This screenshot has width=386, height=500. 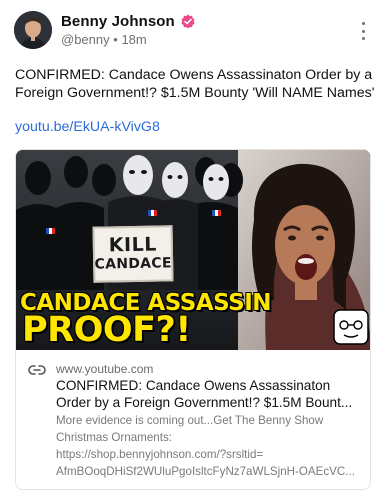 I want to click on card-description-line: https://shop.bennyjohnson.com/?srsltid=, so click(x=160, y=454).